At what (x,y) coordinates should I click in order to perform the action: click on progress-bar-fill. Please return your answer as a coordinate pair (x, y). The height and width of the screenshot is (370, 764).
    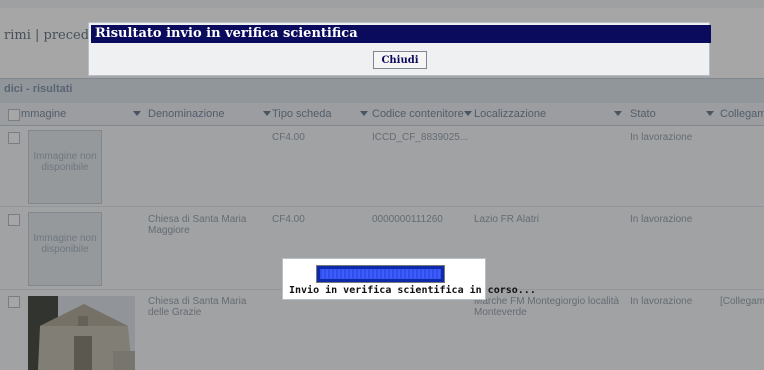
    Looking at the image, I should click on (380, 274).